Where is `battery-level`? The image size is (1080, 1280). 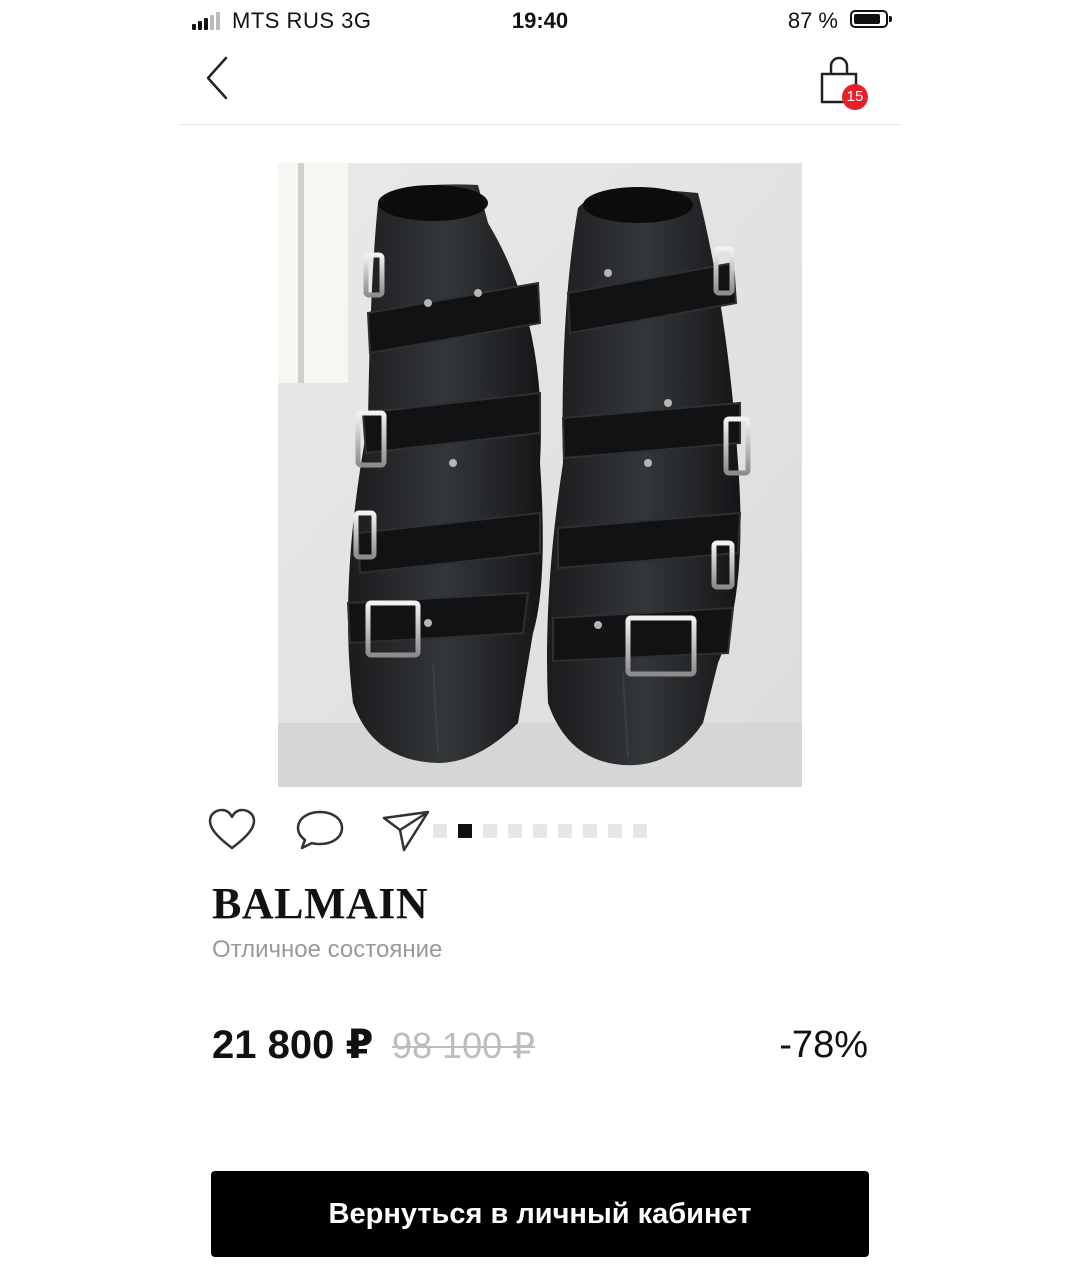
battery-level is located at coordinates (867, 19).